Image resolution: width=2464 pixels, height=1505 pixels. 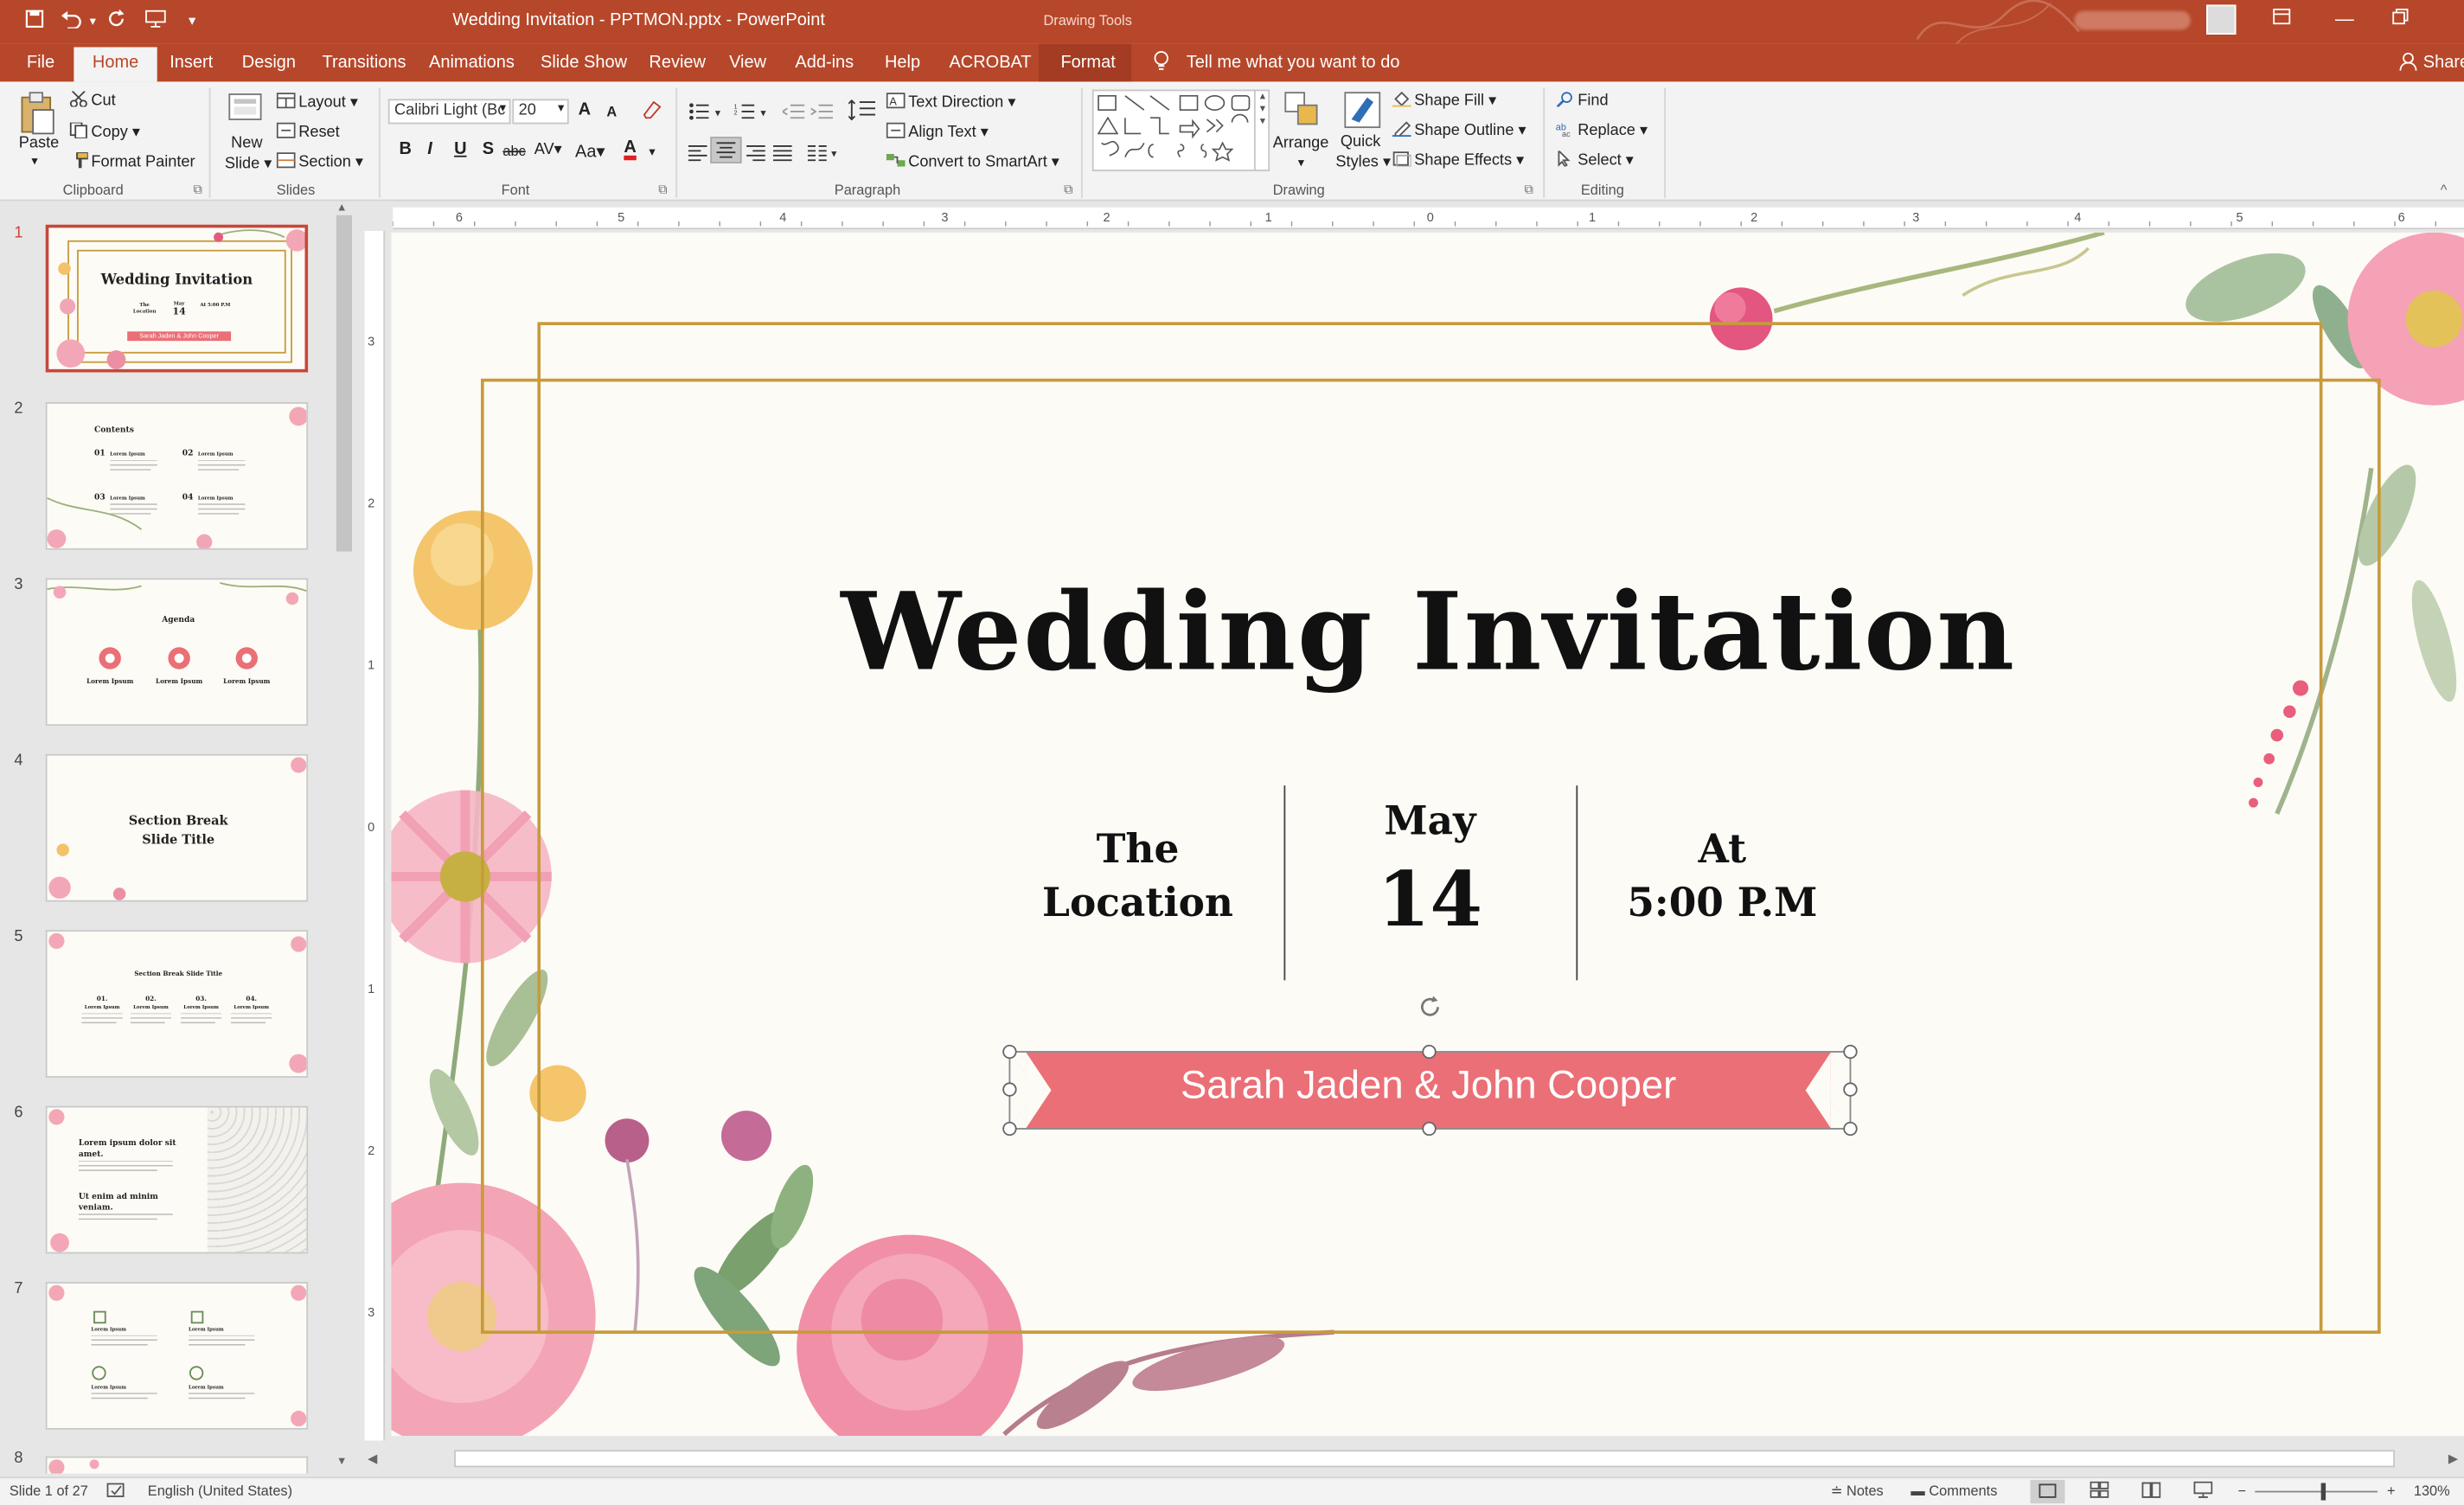 I want to click on paste-button: Paste, so click(x=39, y=143).